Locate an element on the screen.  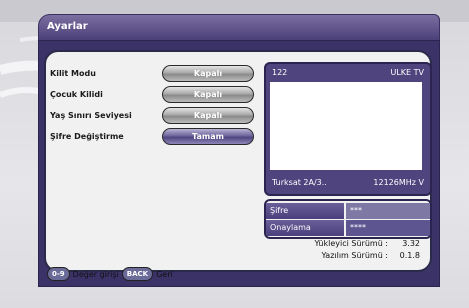
setting-label: Kilit Modu is located at coordinates (73, 73).